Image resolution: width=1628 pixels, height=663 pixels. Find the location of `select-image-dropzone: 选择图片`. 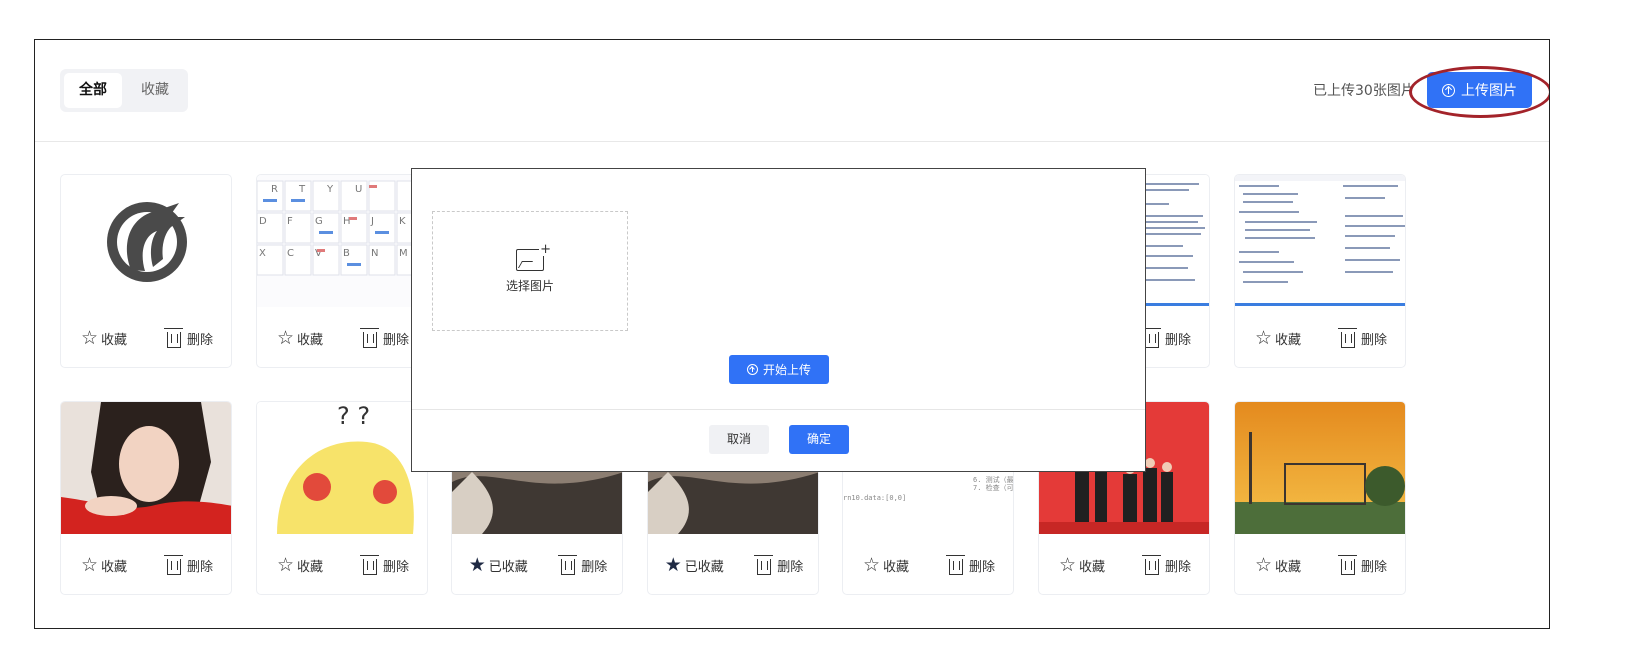

select-image-dropzone: 选择图片 is located at coordinates (530, 271).